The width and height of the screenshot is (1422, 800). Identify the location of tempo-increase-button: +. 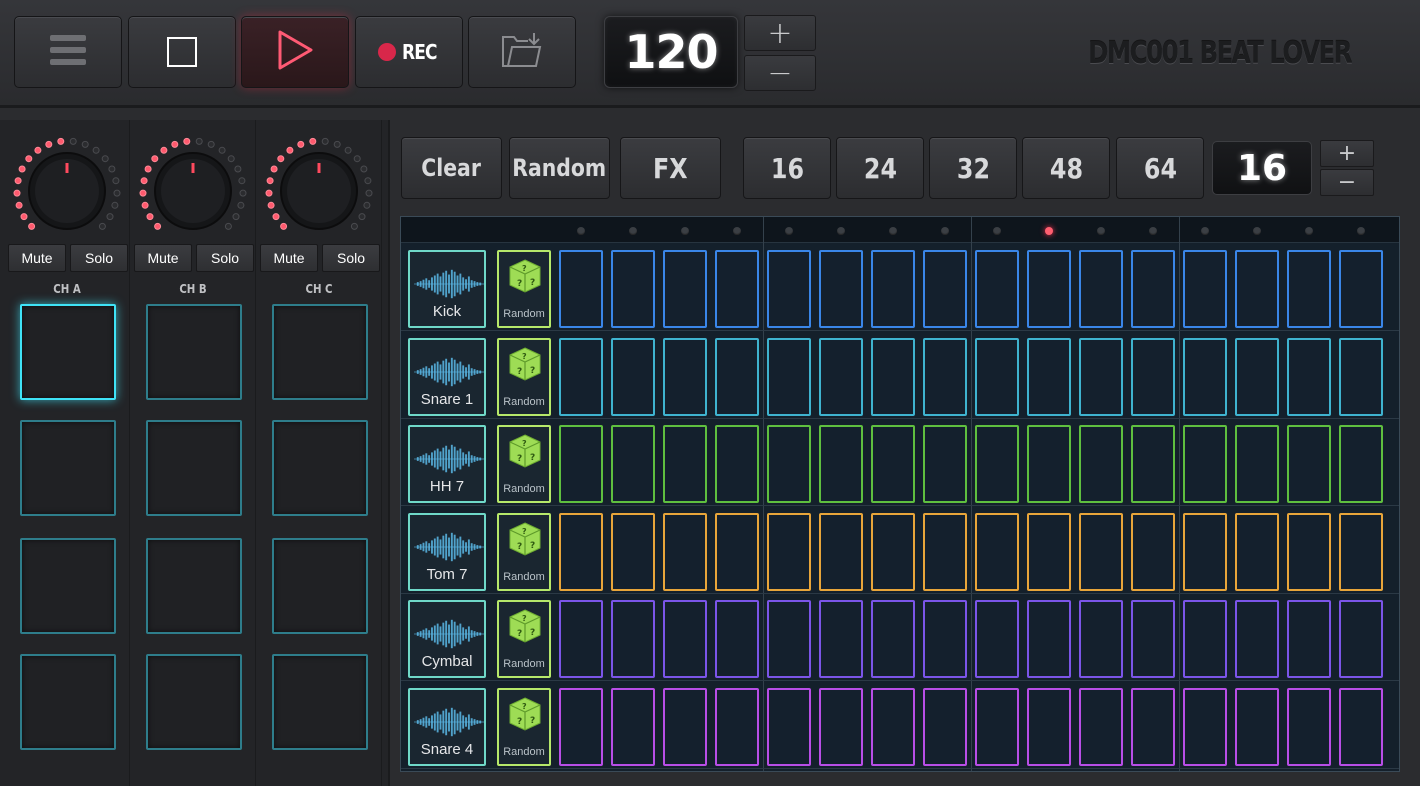
(780, 33).